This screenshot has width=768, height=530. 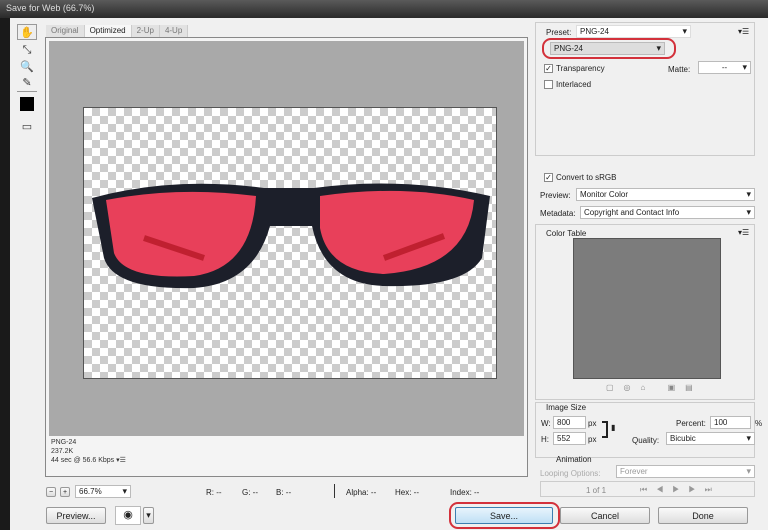 What do you see at coordinates (51, 492) in the screenshot?
I see `zoom-out-button: −` at bounding box center [51, 492].